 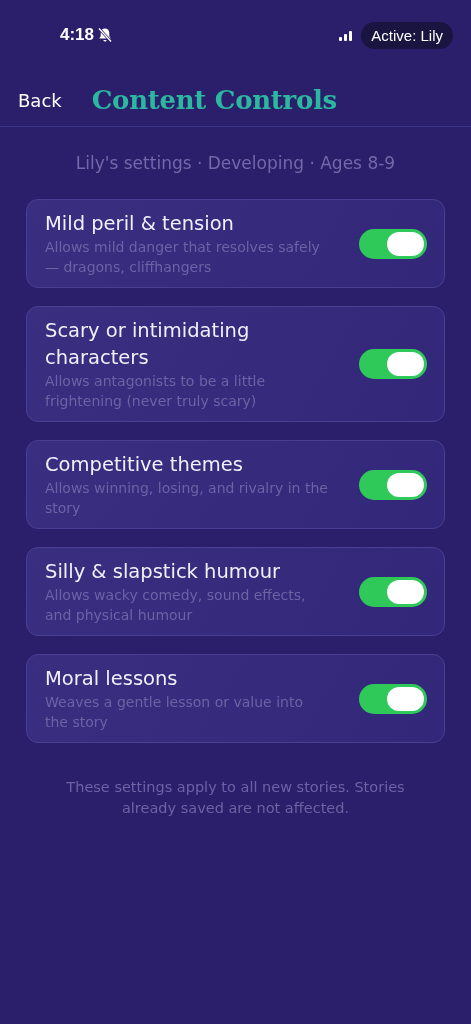 What do you see at coordinates (40, 100) in the screenshot?
I see `back-link: Back` at bounding box center [40, 100].